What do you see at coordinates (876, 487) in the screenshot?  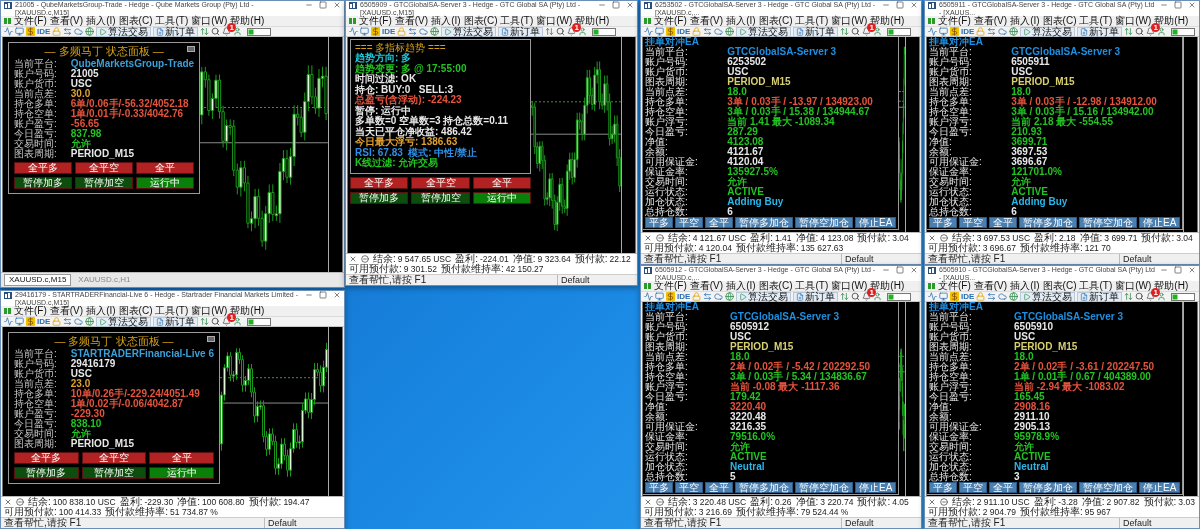 I see `action-button: 停止EA` at bounding box center [876, 487].